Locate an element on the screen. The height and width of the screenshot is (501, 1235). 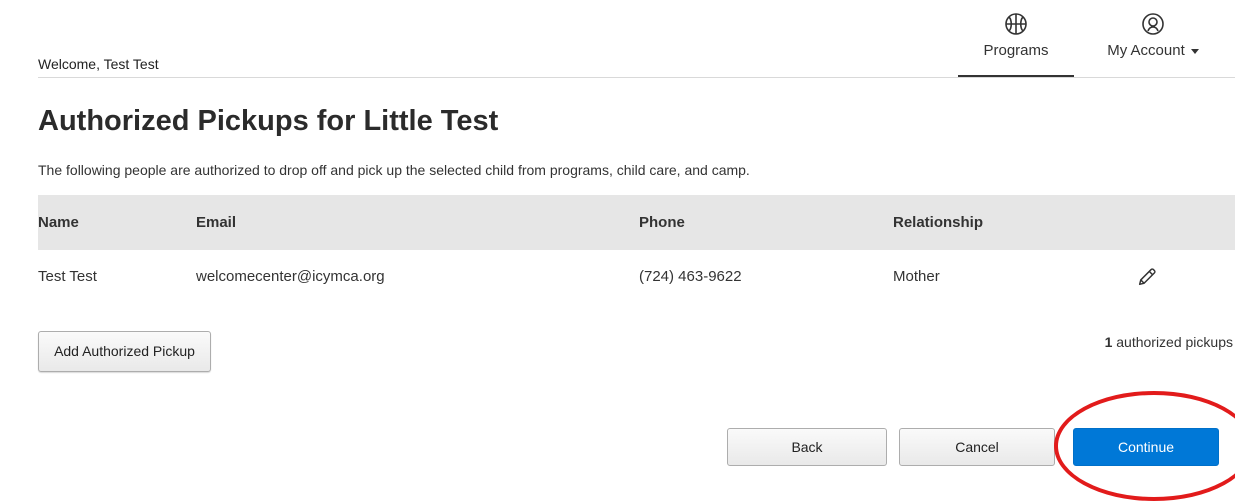
table-header: Name Email Phone Relationship is located at coordinates (636, 222).